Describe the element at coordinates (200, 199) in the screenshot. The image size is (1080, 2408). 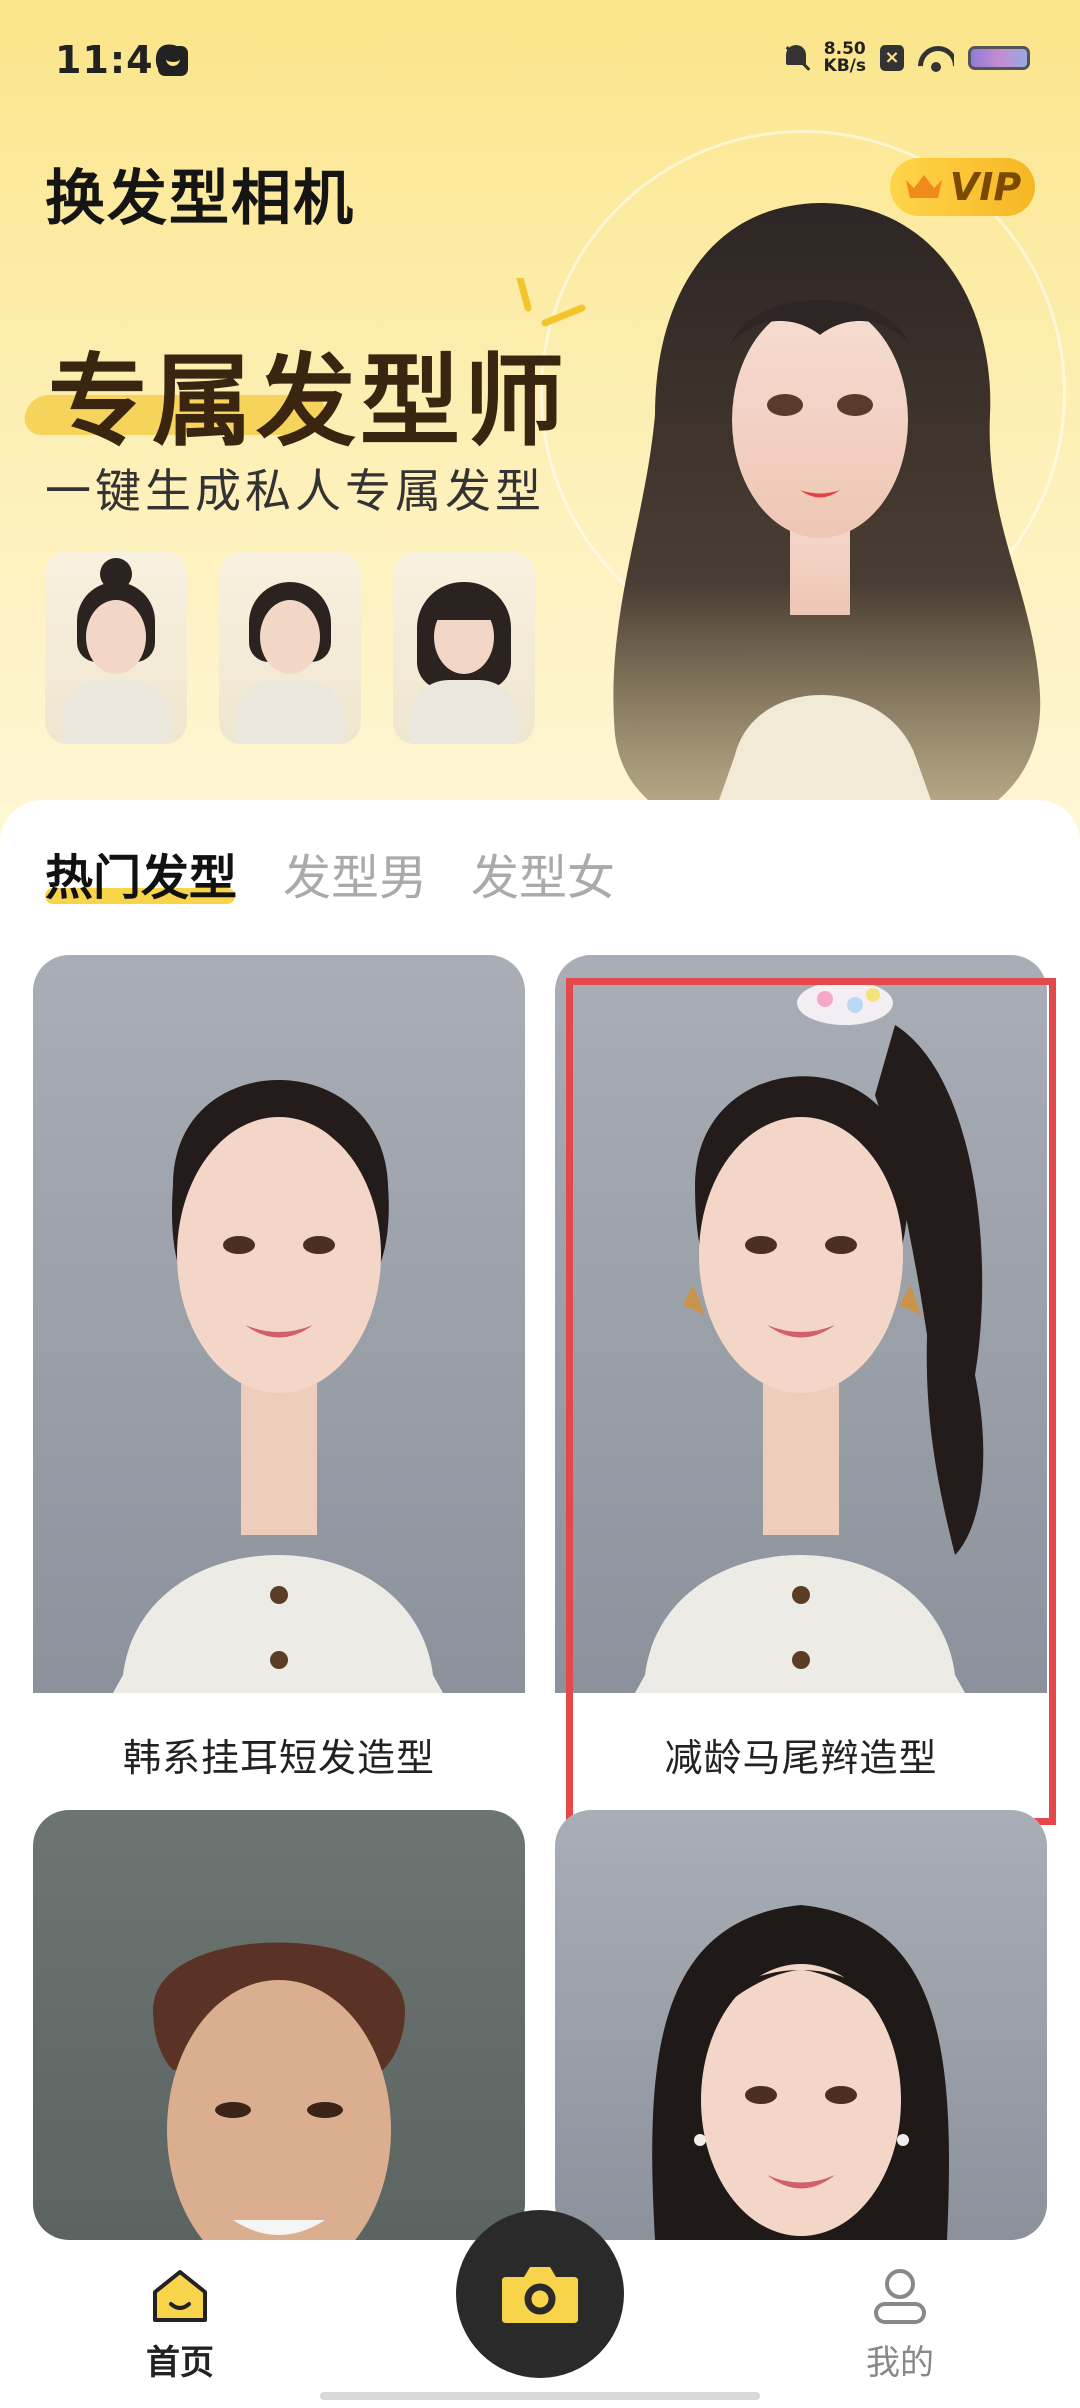
I see `app-title: 换发型相机` at that location.